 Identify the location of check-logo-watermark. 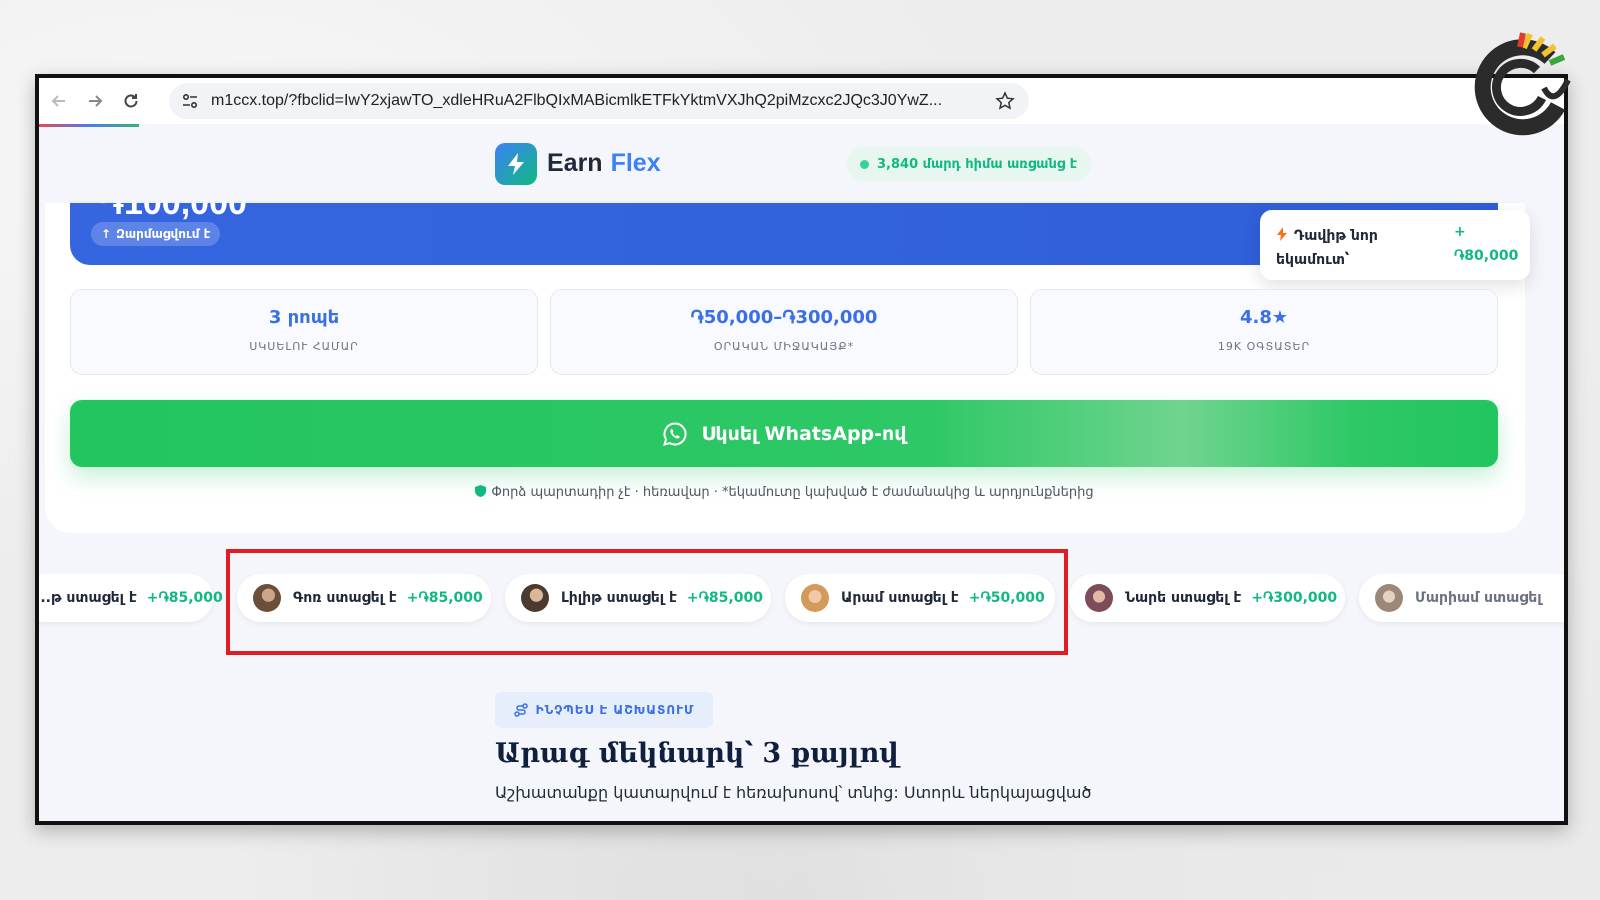
(1522, 84).